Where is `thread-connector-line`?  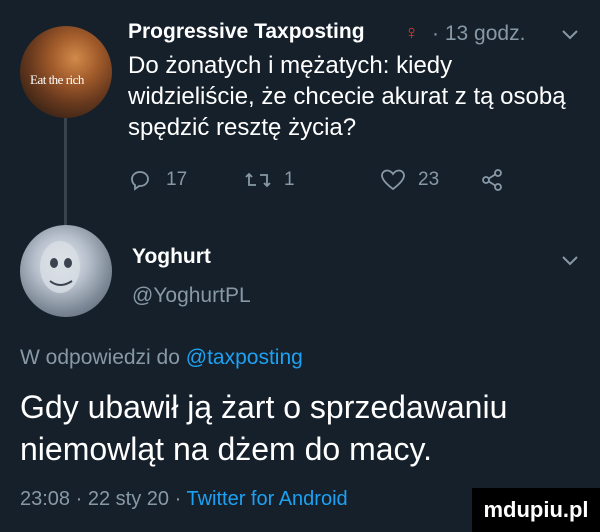
thread-connector-line is located at coordinates (65, 176).